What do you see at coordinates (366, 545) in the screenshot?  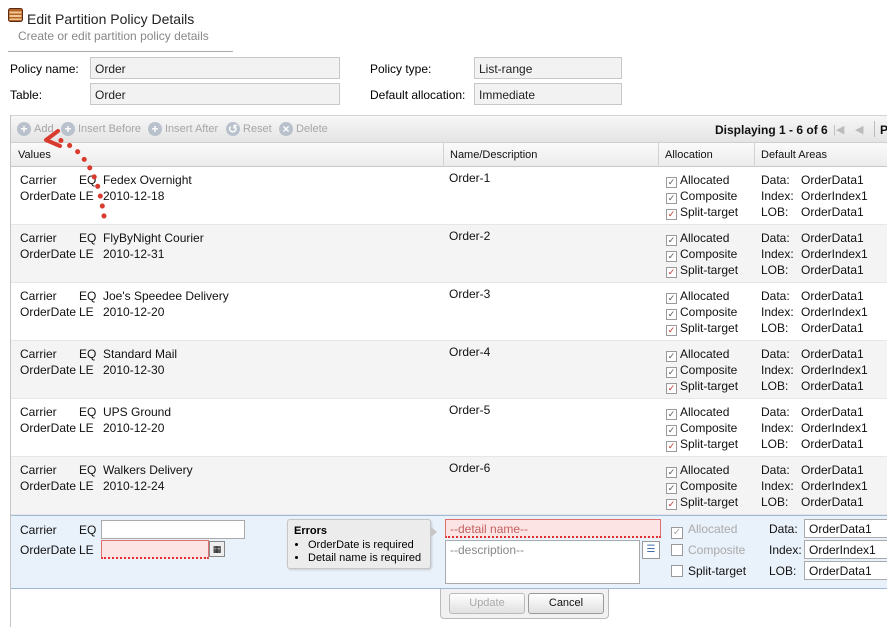 I see `error-item: OrderDate is required` at bounding box center [366, 545].